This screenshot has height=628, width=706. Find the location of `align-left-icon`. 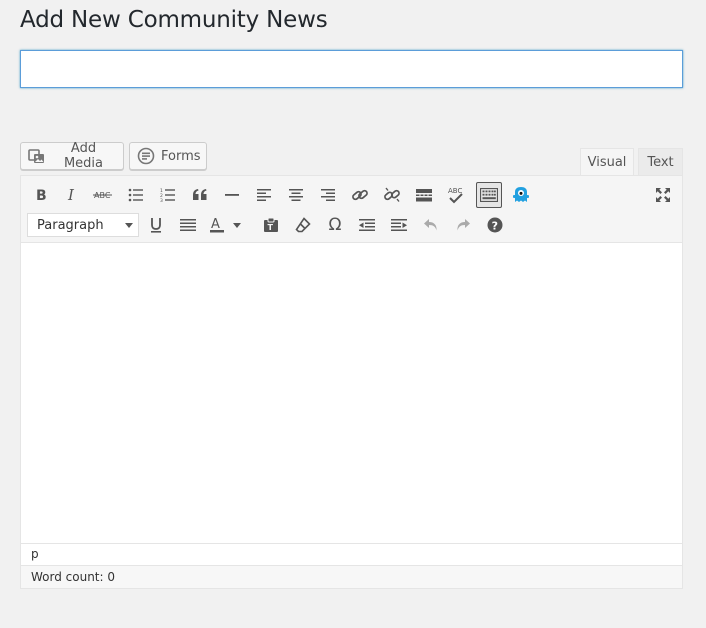

align-left-icon is located at coordinates (263, 195).